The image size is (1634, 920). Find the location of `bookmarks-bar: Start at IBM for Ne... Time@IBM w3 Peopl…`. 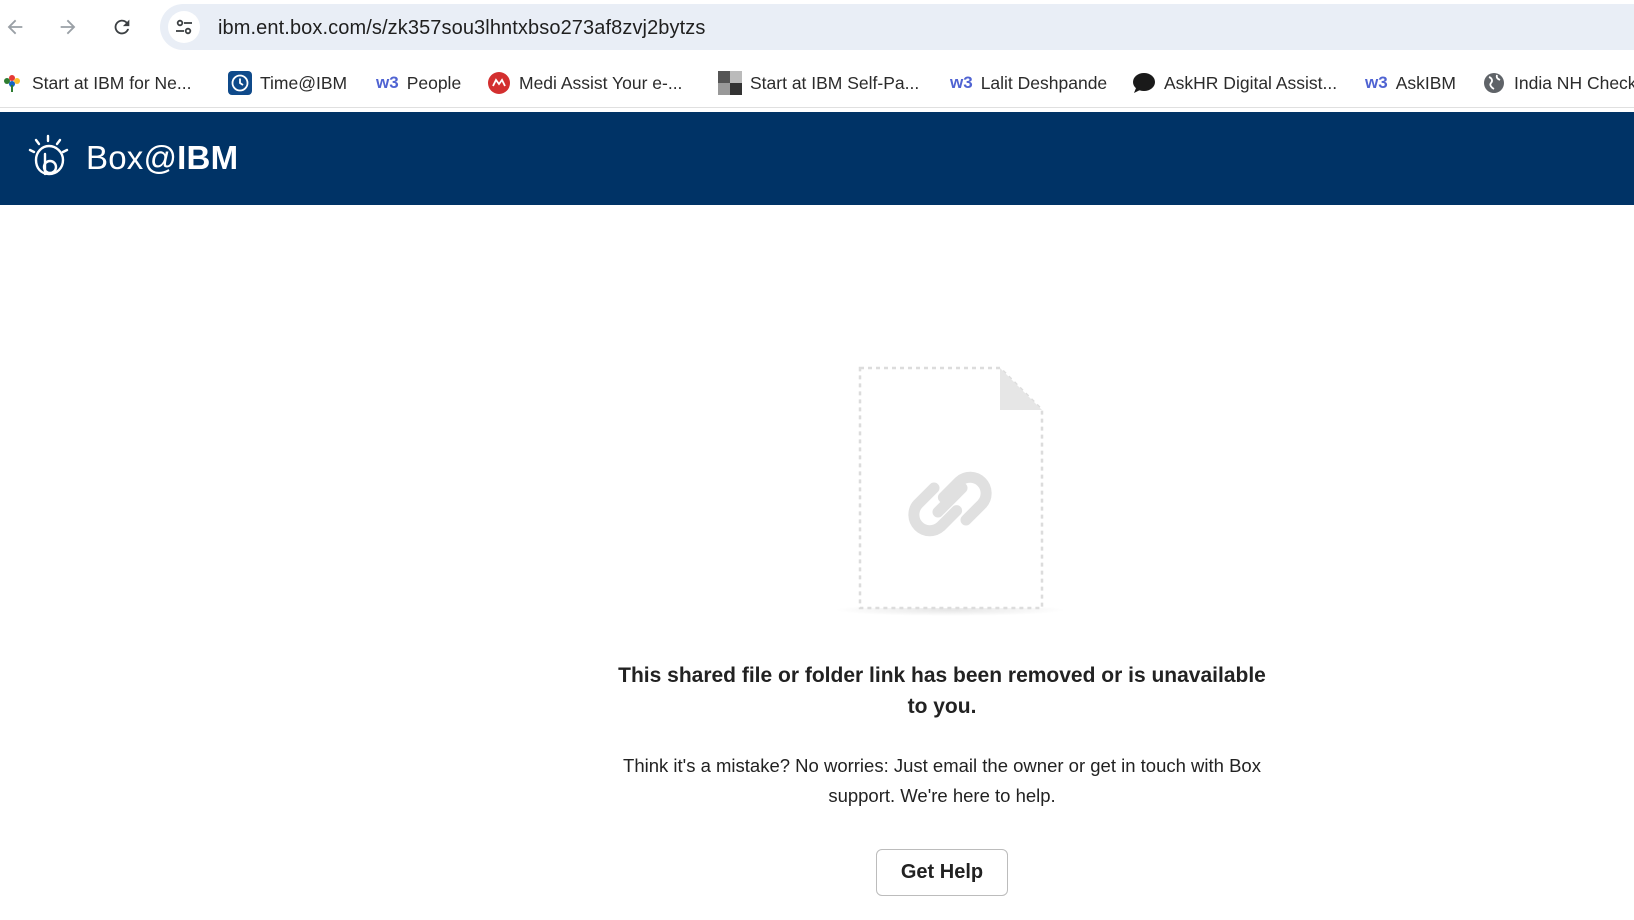

bookmarks-bar: Start at IBM for Ne... Time@IBM w3 Peopl… is located at coordinates (817, 83).